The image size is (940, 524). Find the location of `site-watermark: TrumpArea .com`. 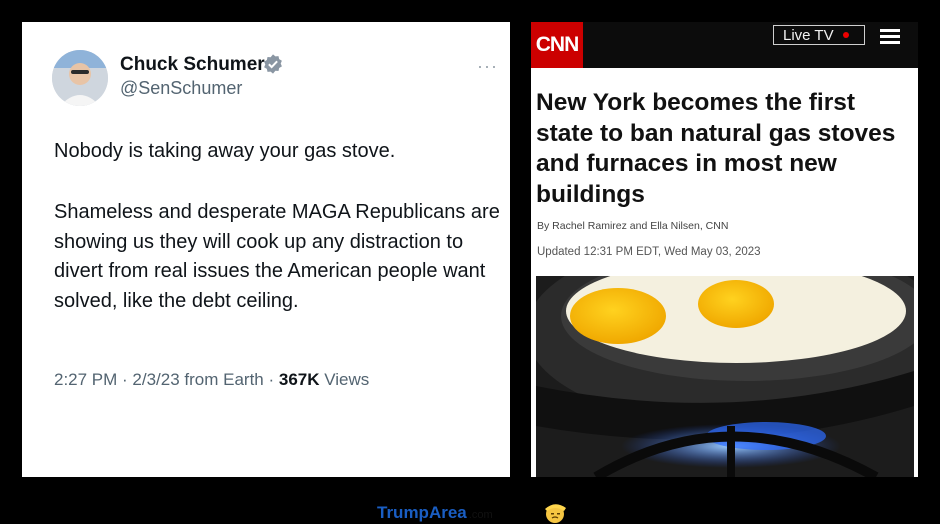

site-watermark: TrumpArea .com is located at coordinates (435, 513).